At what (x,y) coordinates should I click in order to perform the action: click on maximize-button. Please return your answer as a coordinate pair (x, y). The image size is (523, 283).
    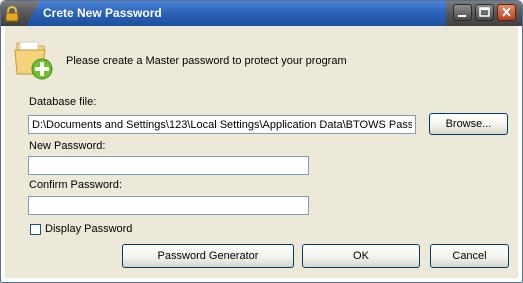
    Looking at the image, I should click on (484, 12).